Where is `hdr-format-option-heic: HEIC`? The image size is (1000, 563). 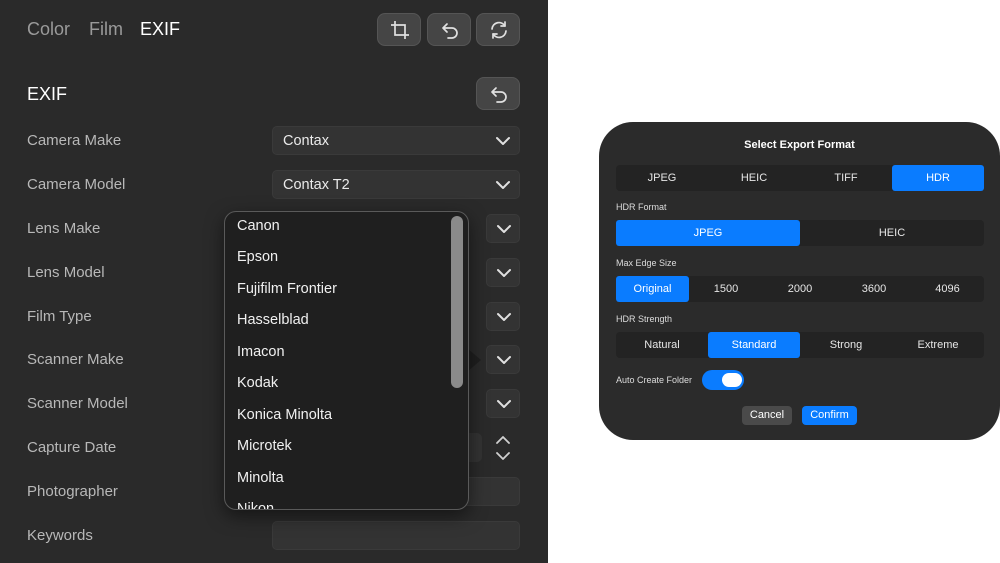 hdr-format-option-heic: HEIC is located at coordinates (892, 233).